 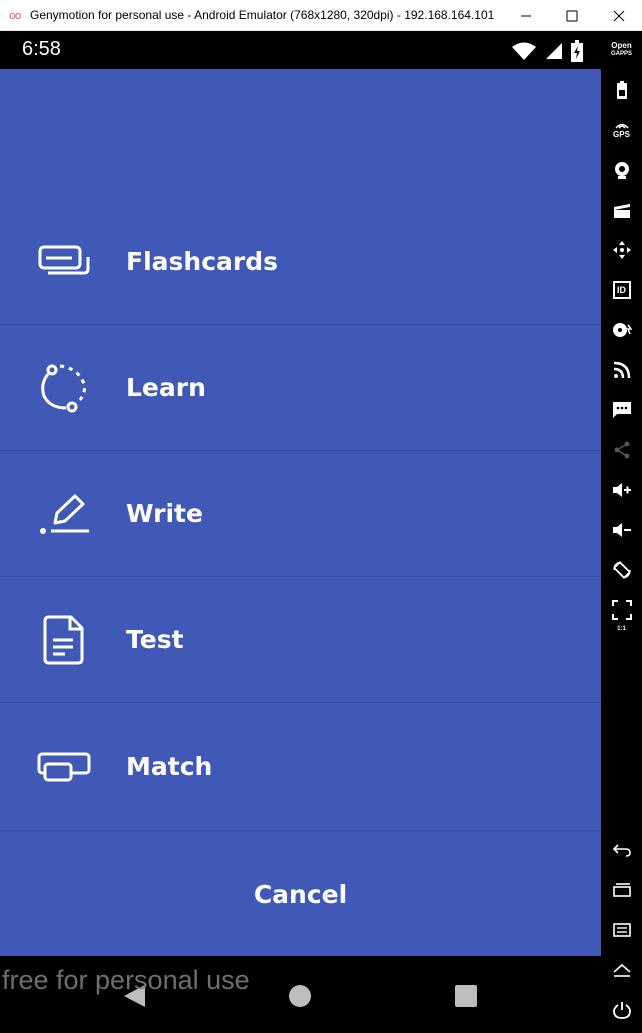 I want to click on volume-down-button, so click(x=621, y=530).